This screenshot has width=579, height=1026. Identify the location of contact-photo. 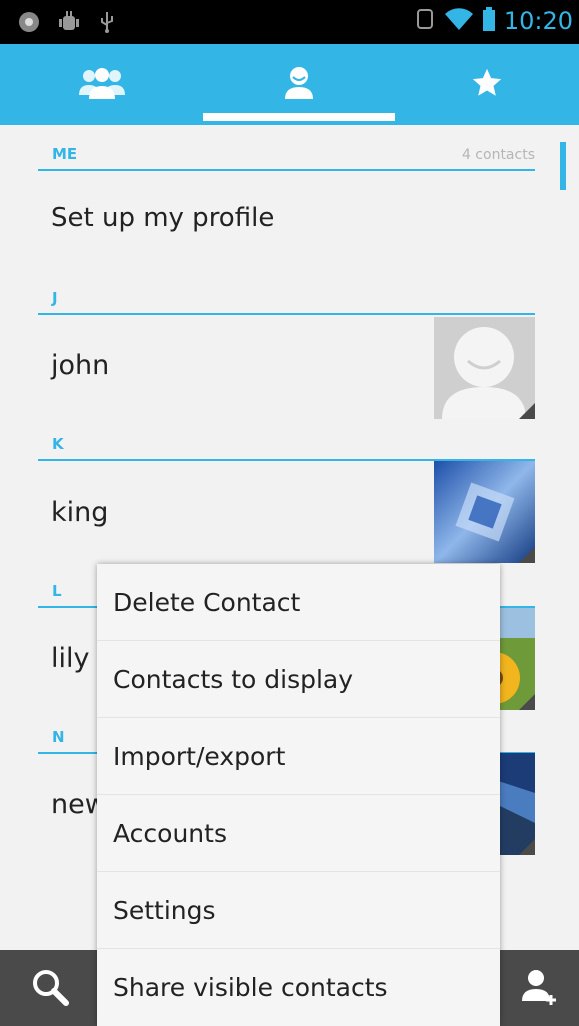
(484, 512).